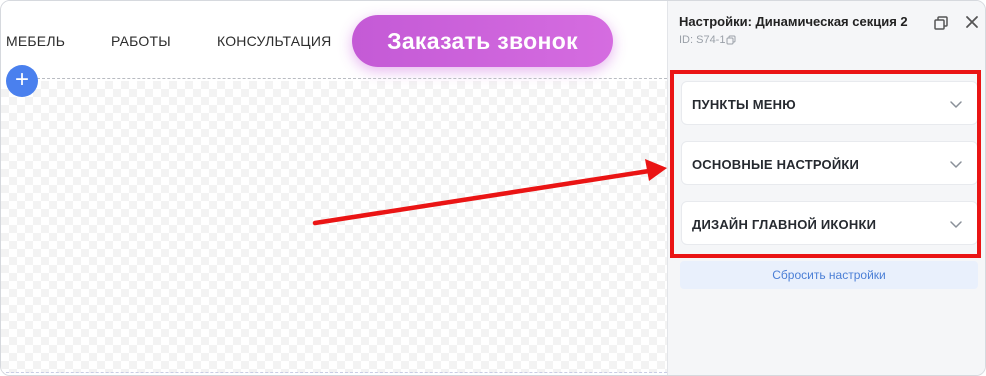 The height and width of the screenshot is (376, 986). I want to click on add-section-button: +, so click(22, 81).